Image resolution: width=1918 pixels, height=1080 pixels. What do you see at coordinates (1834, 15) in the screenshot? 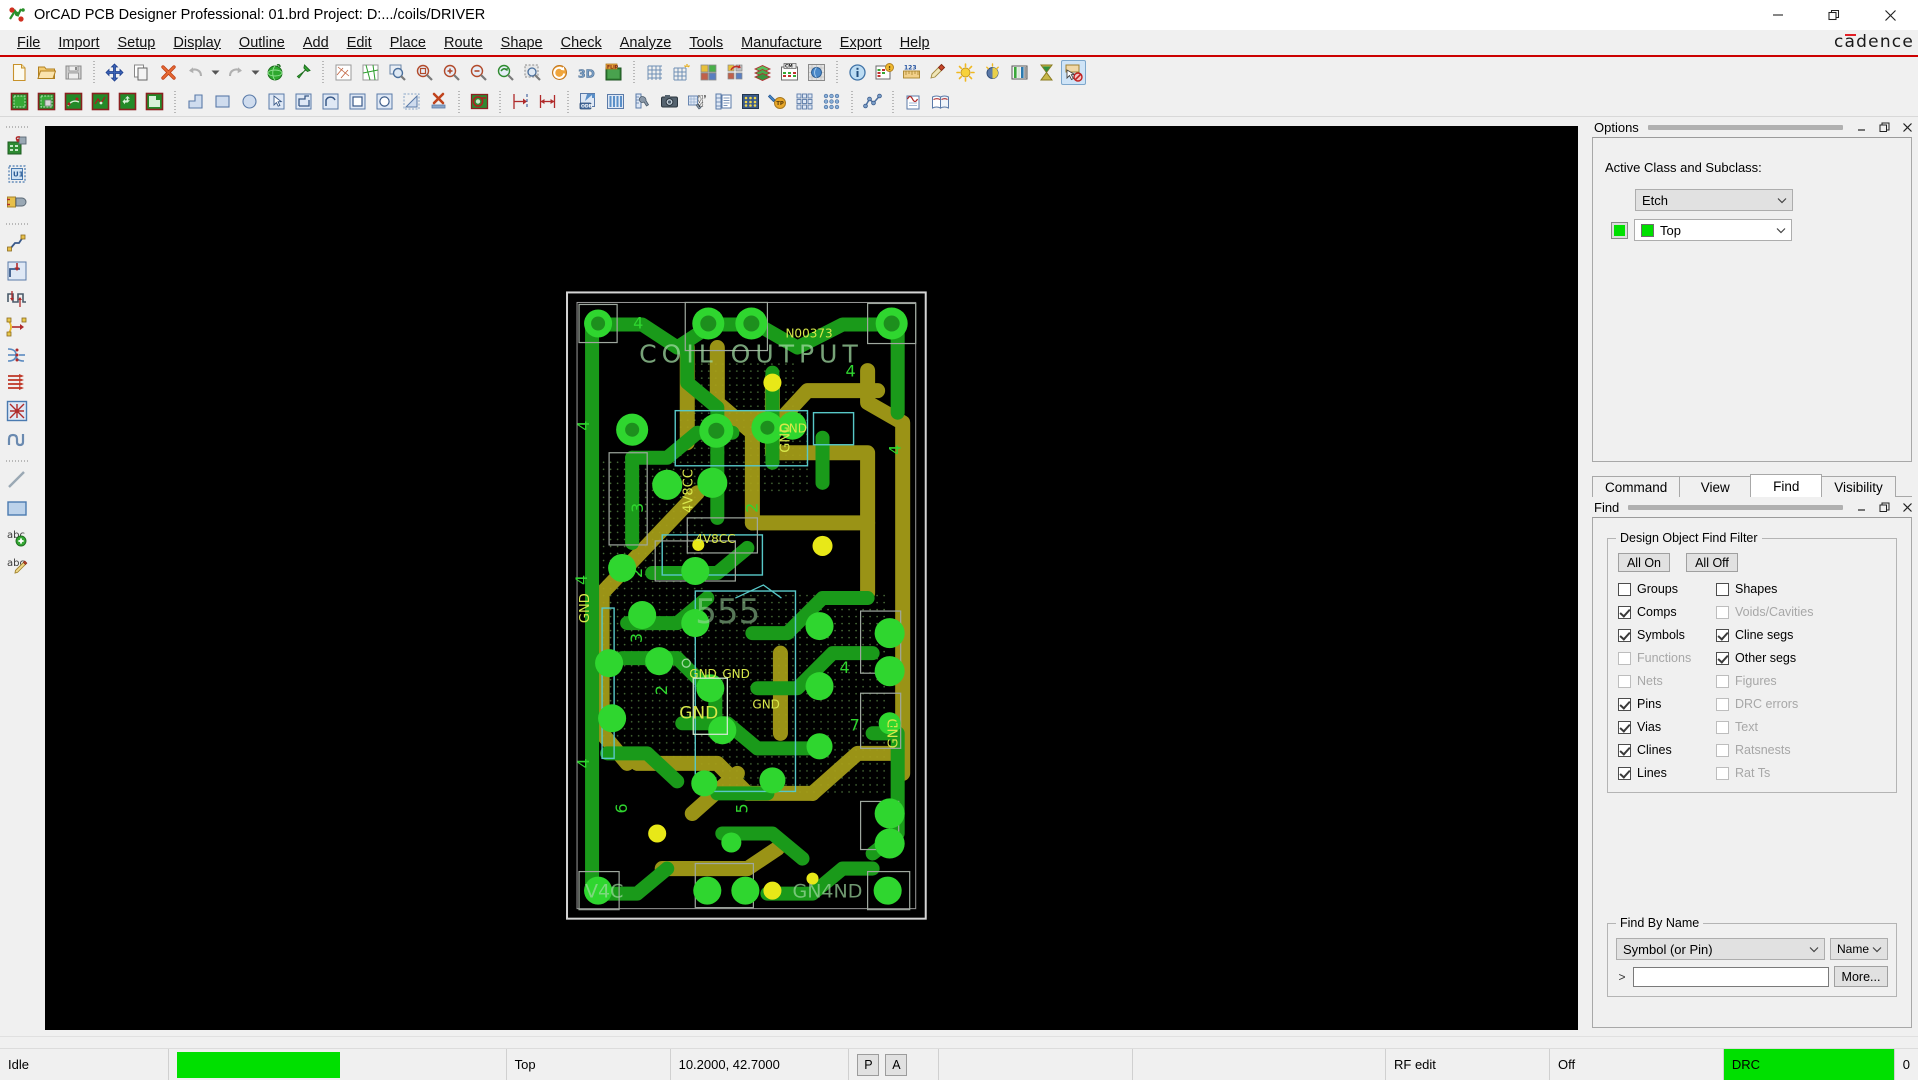
I see `restore-icon` at bounding box center [1834, 15].